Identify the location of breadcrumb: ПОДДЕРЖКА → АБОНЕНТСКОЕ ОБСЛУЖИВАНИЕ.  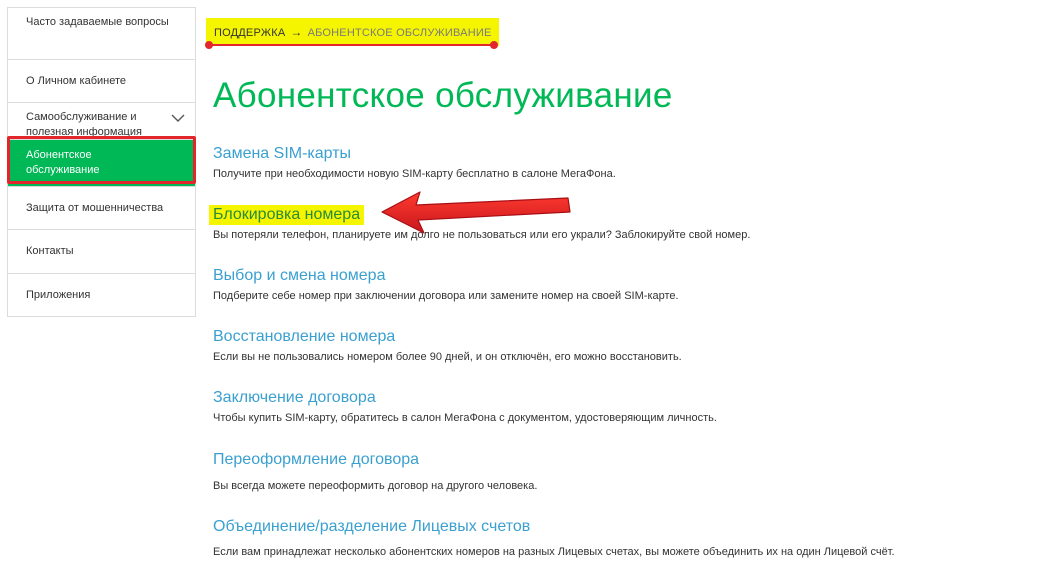
(352, 32).